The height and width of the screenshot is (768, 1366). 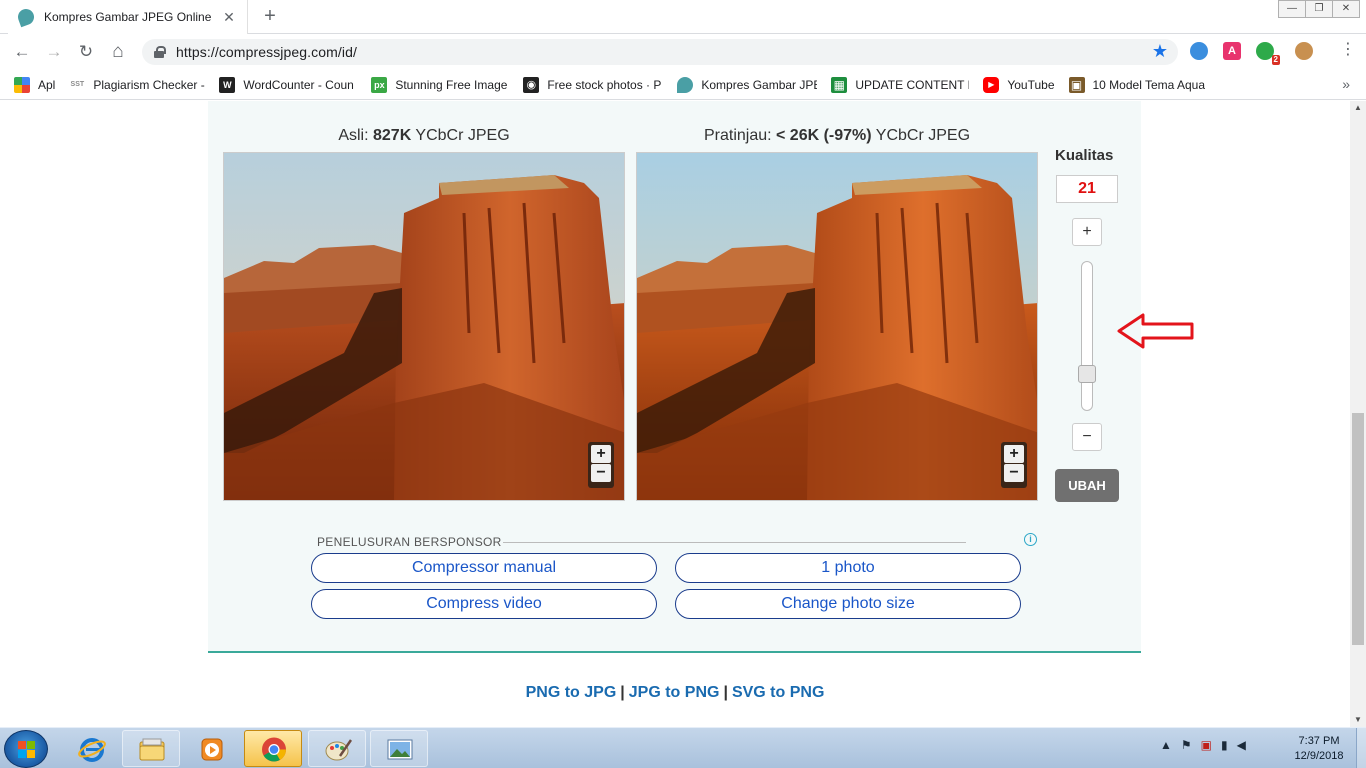 What do you see at coordinates (1358, 108) in the screenshot?
I see `scroll-up-icon: ▲` at bounding box center [1358, 108].